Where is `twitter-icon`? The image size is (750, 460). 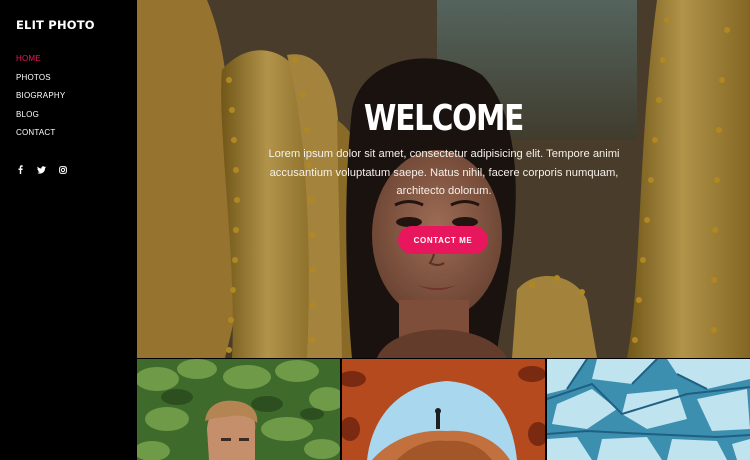 twitter-icon is located at coordinates (41, 169).